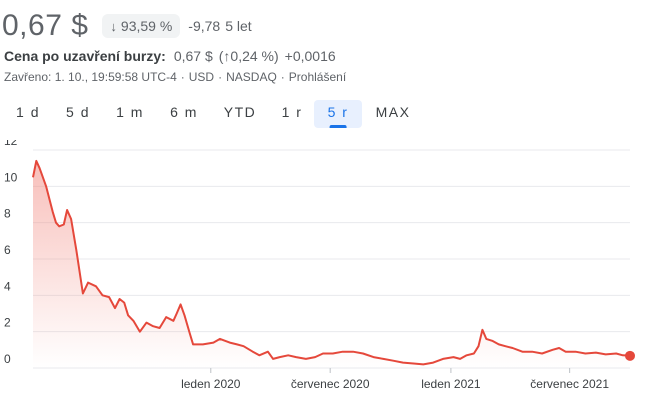 The width and height of the screenshot is (650, 408). I want to click on y-tick-label: 0, so click(7, 359).